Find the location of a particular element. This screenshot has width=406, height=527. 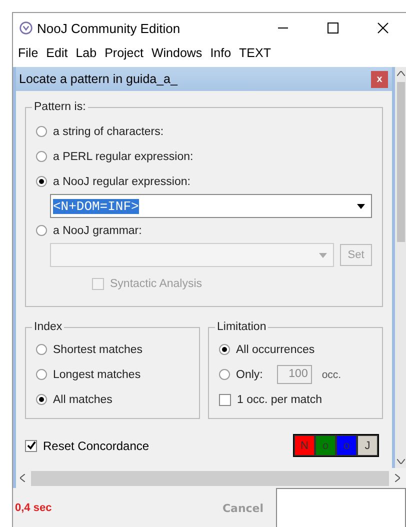

close-button: x is located at coordinates (379, 79).